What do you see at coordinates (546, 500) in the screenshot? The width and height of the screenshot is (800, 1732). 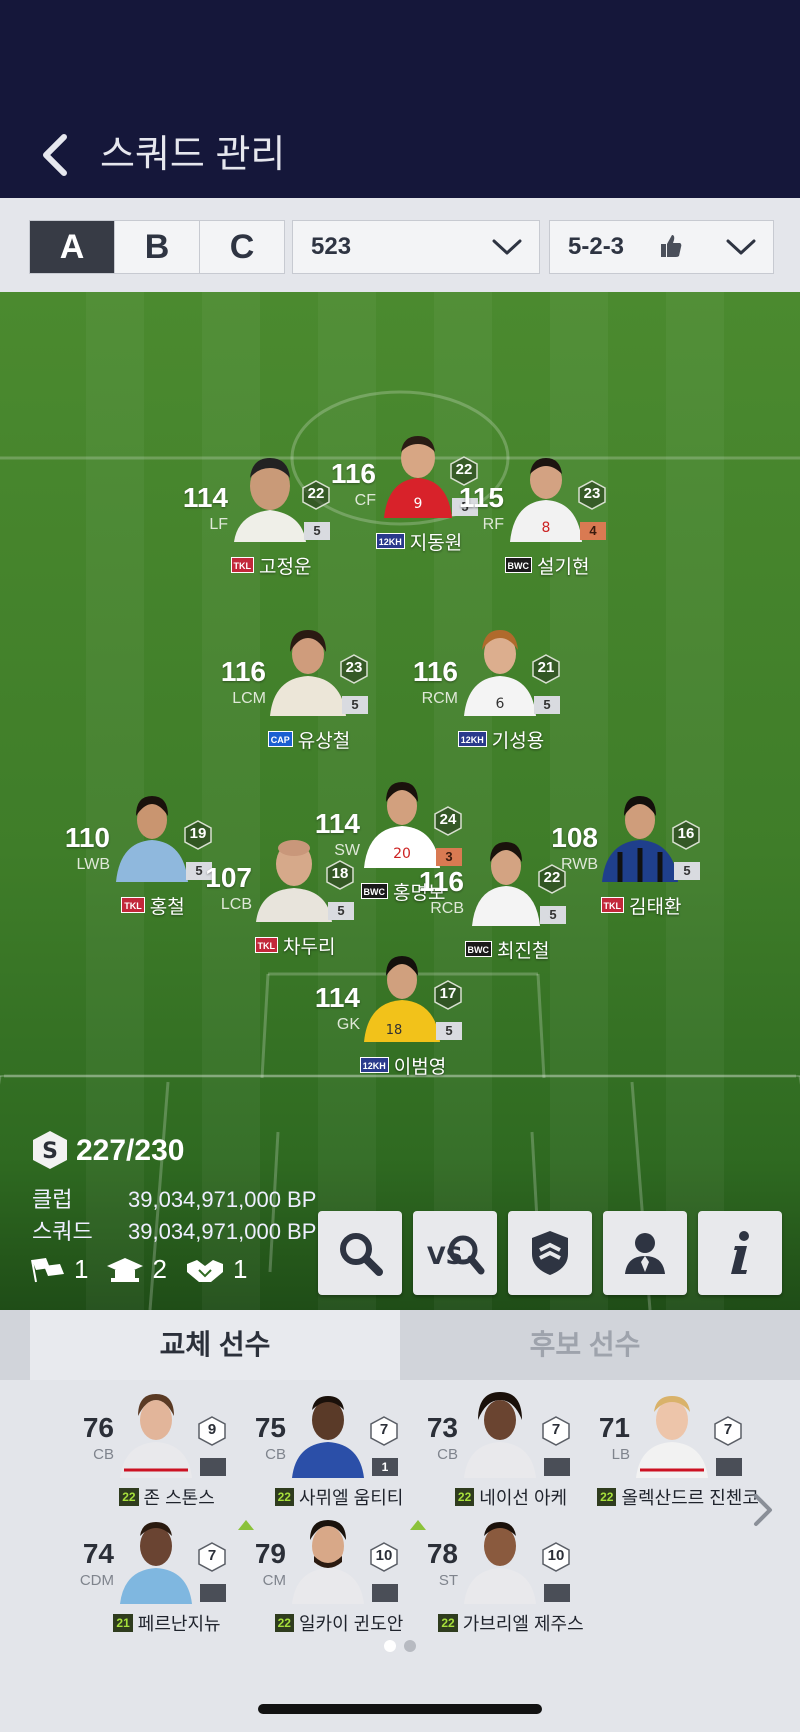 I see `player-portrait: 8` at bounding box center [546, 500].